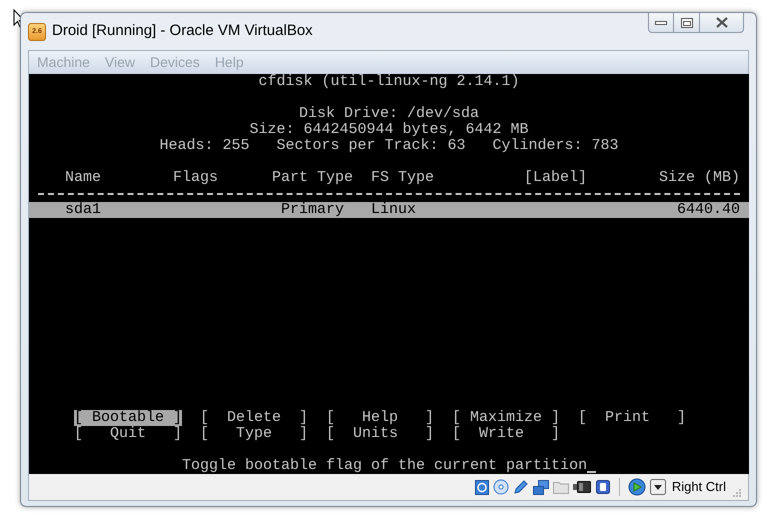 This screenshot has height=516, width=768. I want to click on table-cell-text: Primary, so click(313, 210).